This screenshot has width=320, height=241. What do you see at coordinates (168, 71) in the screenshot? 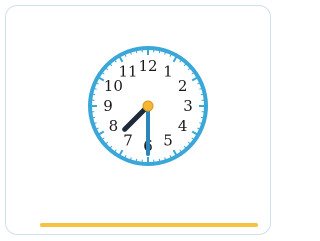
I see `numeral-1: 1` at bounding box center [168, 71].